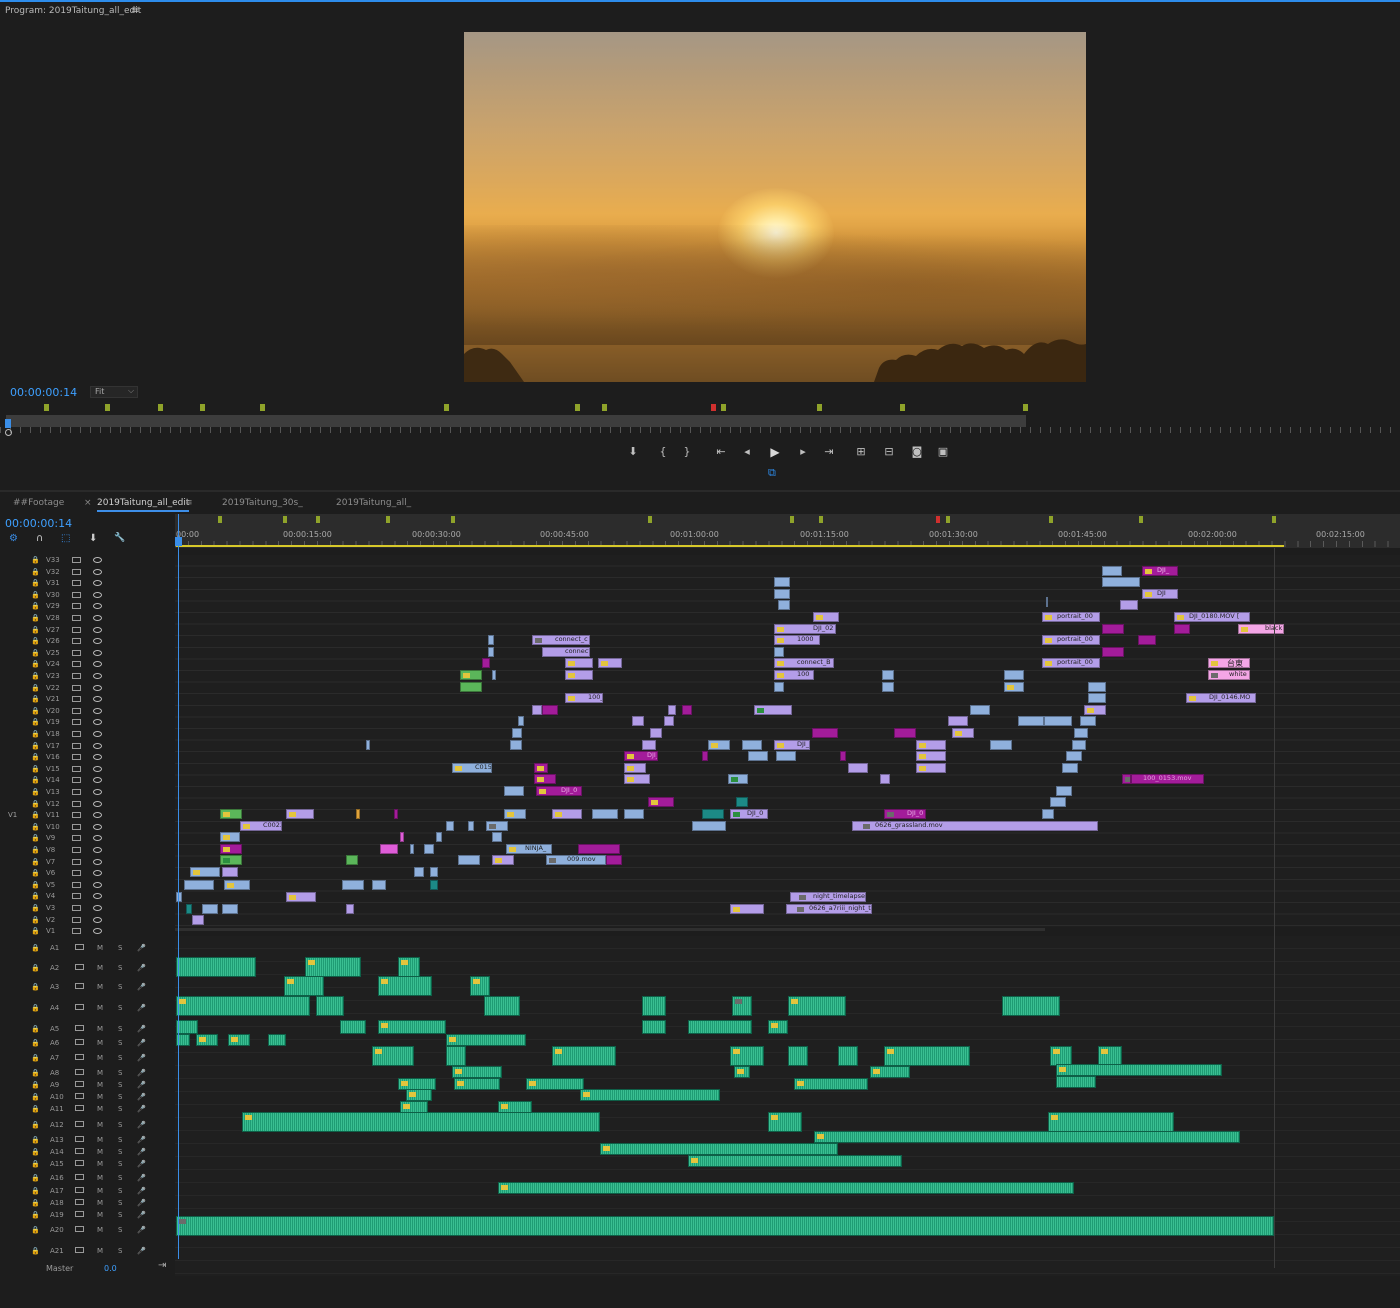  Describe the element at coordinates (12, 815) in the screenshot. I see `source-patch-v1: V1` at that location.